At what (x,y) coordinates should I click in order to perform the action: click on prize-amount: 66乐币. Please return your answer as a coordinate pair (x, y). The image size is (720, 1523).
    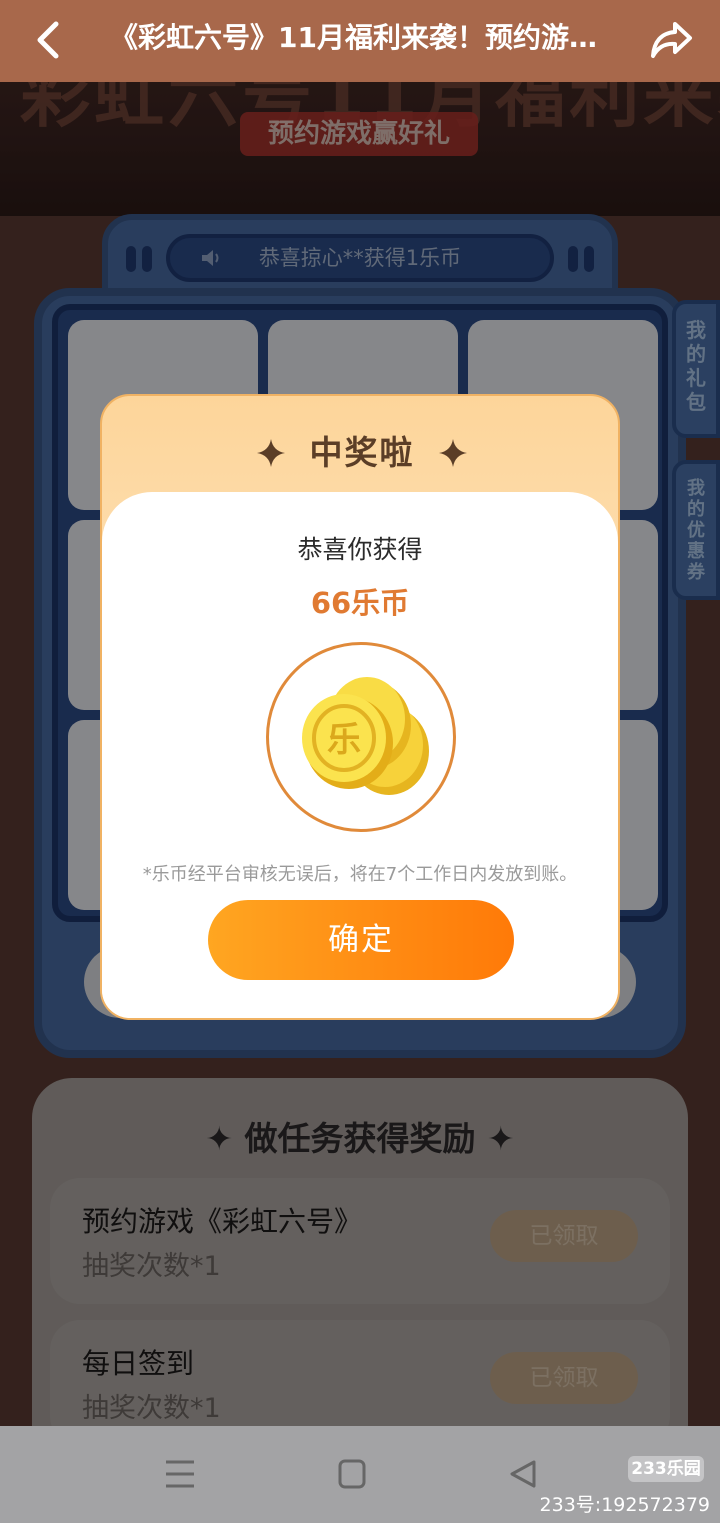
    Looking at the image, I should click on (360, 603).